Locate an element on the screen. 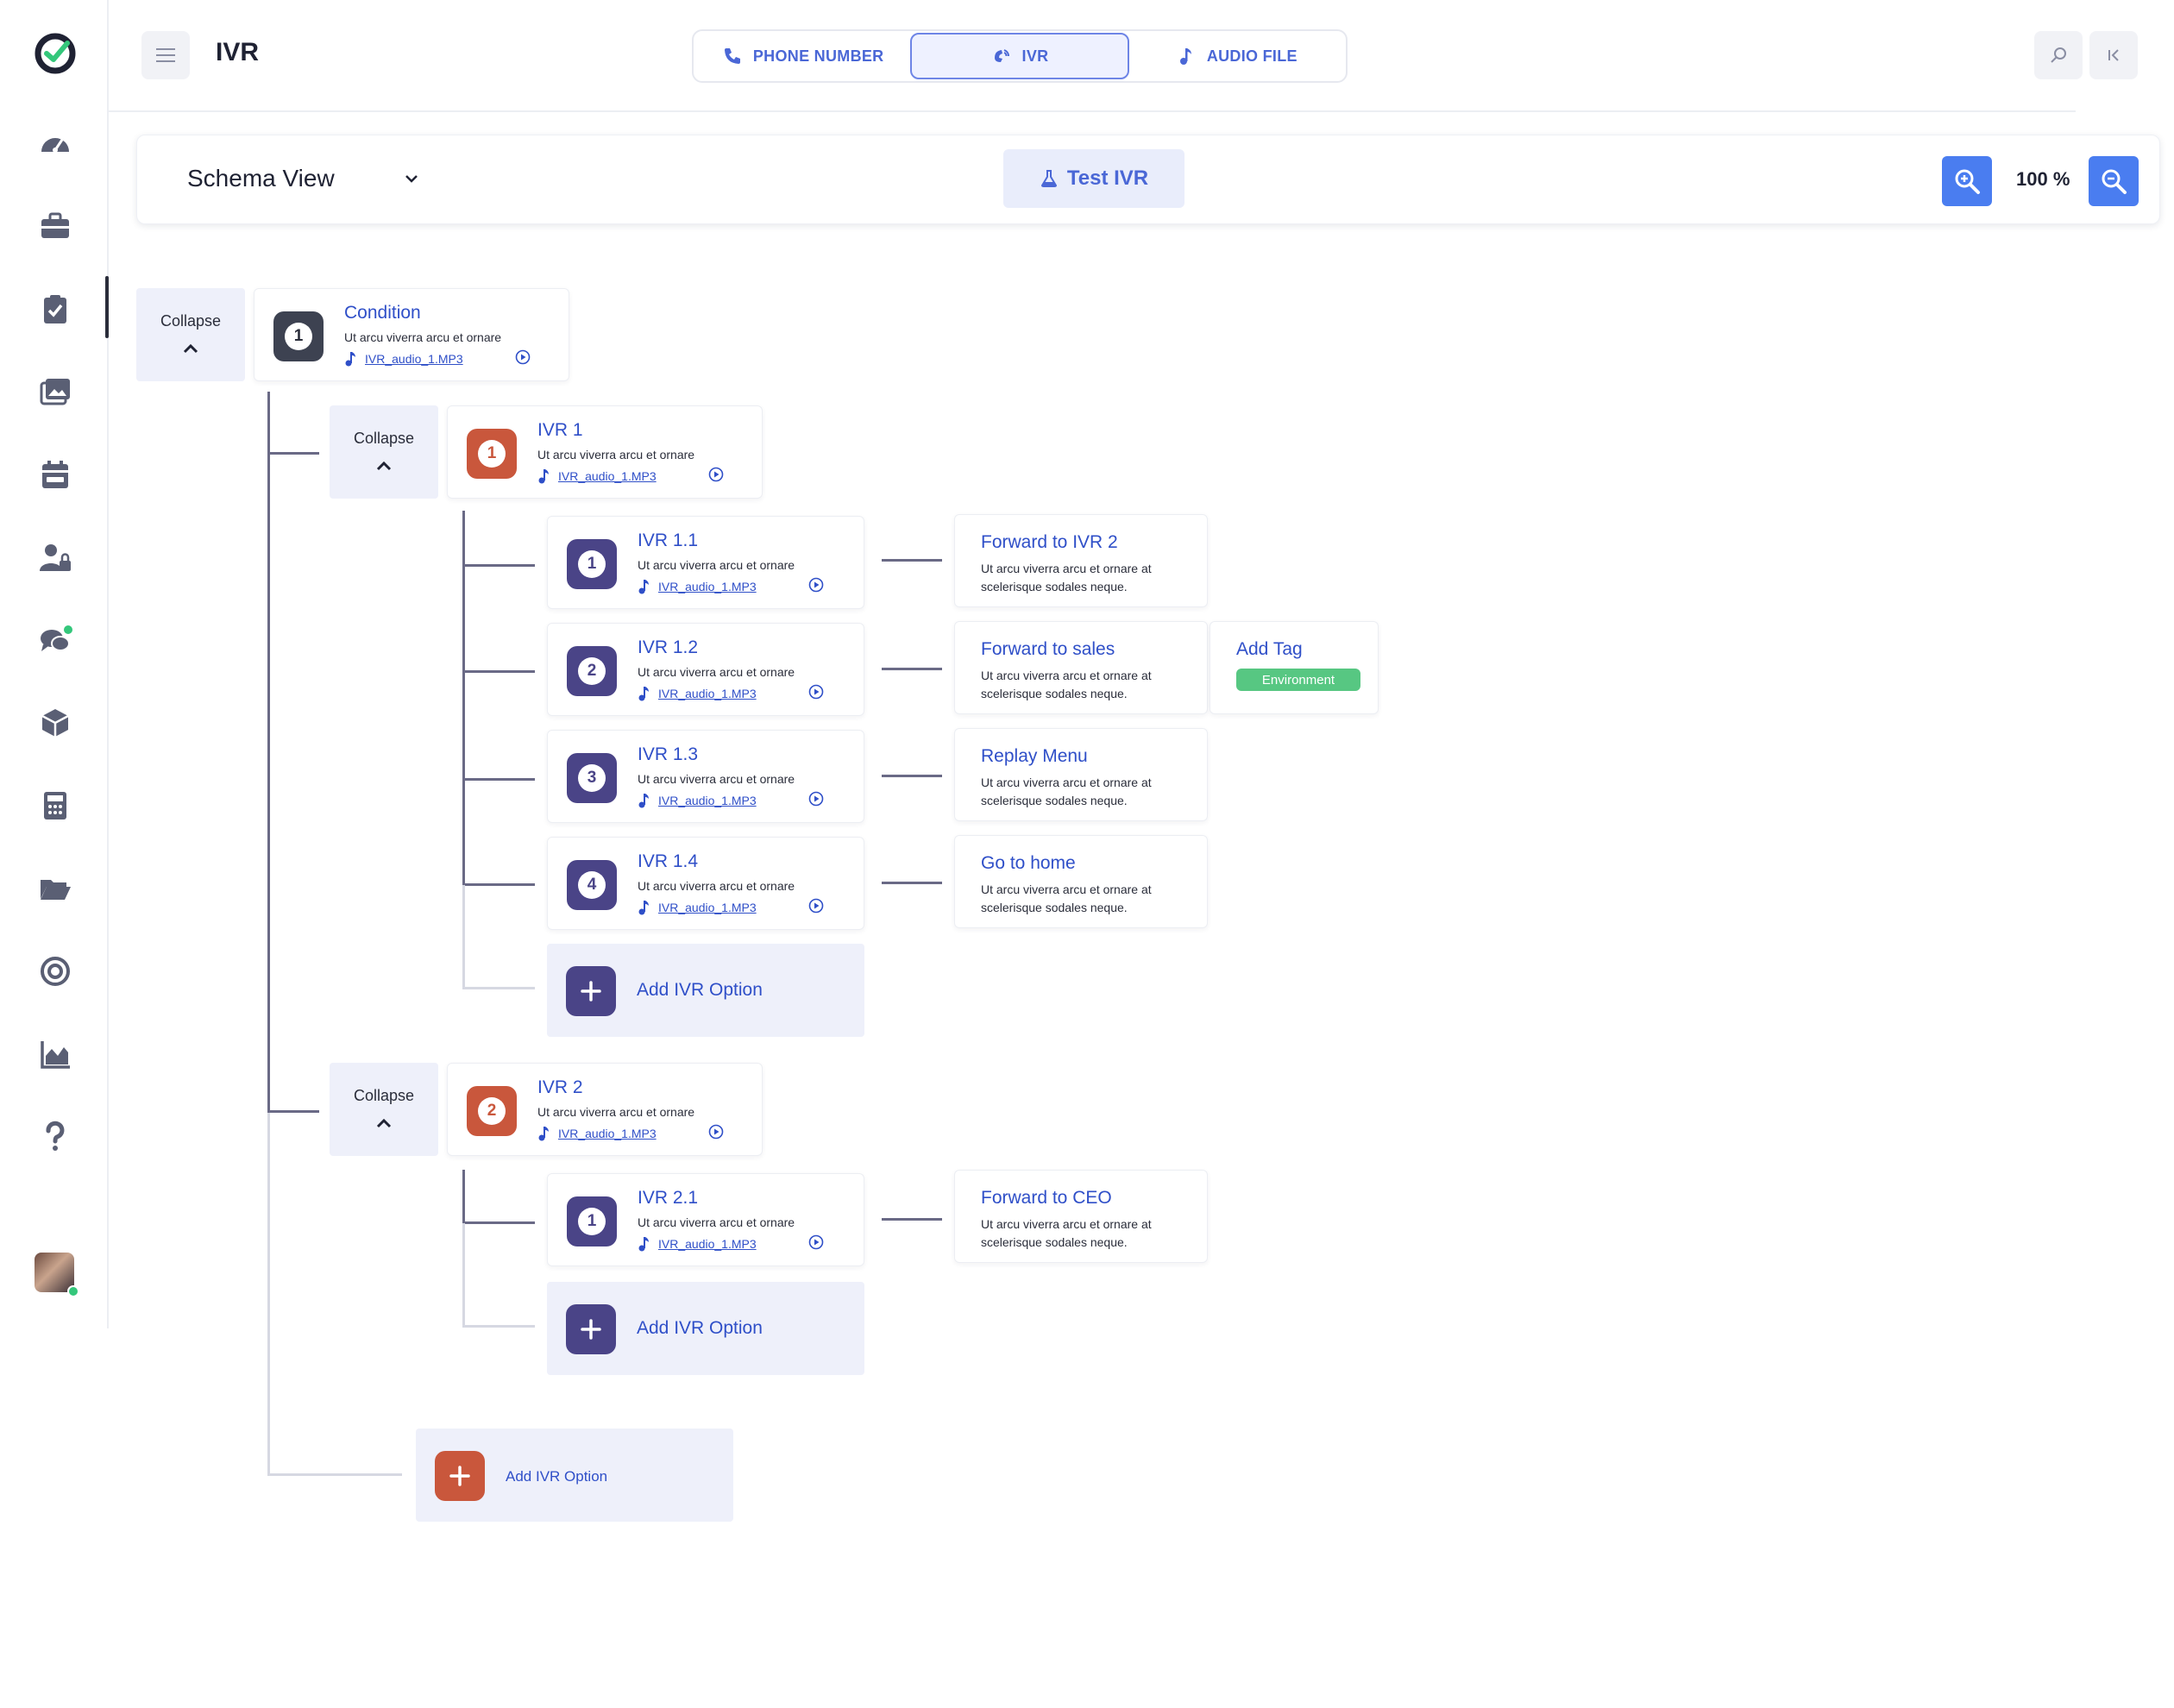 This screenshot has height=1708, width=2174. calendar-icon is located at coordinates (55, 474).